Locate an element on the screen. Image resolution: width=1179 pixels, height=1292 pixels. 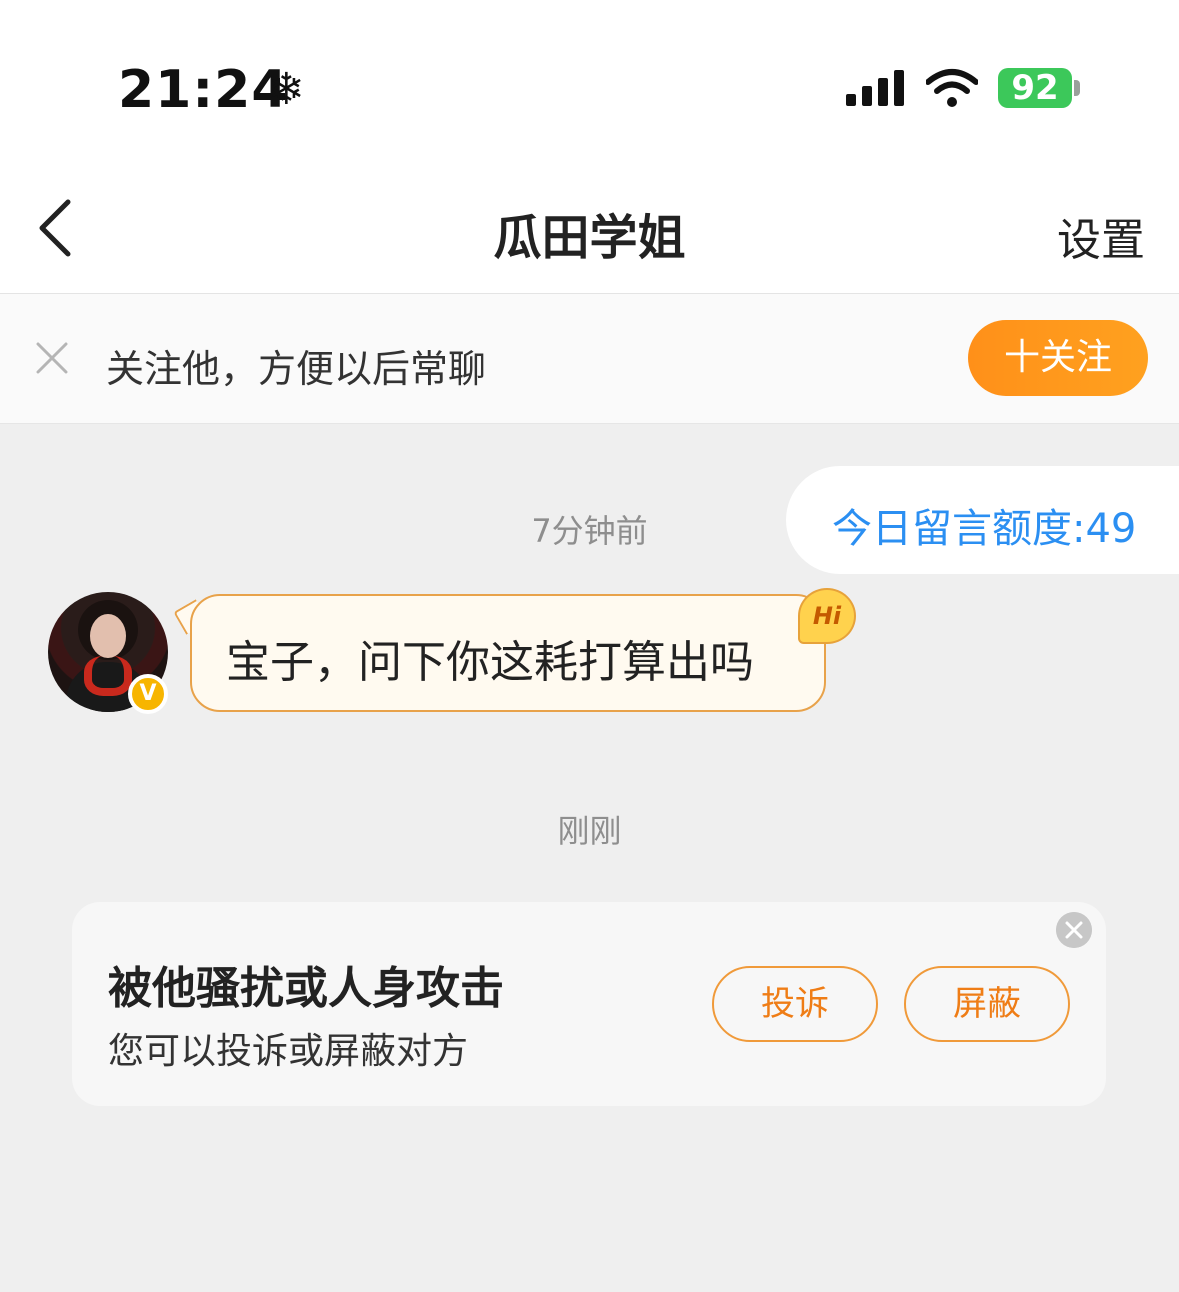
follow-prompt-text: 关注他，方便以后常聊 is located at coordinates (296, 369).